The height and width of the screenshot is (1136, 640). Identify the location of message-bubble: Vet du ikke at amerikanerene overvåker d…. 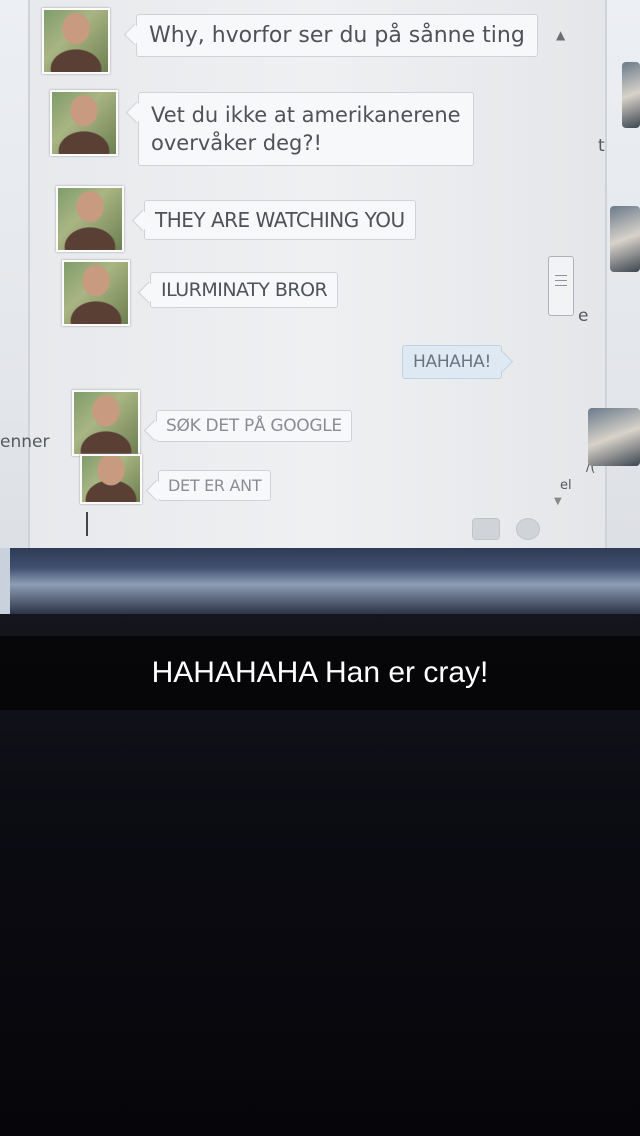
(299, 129).